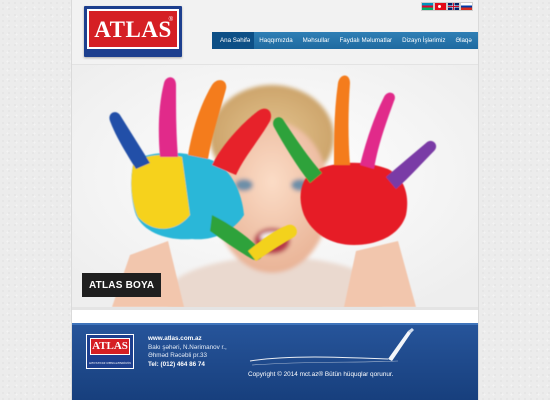 Image resolution: width=550 pixels, height=400 pixels. Describe the element at coordinates (122, 285) in the screenshot. I see `hero-caption: ATLAS BOYA` at that location.